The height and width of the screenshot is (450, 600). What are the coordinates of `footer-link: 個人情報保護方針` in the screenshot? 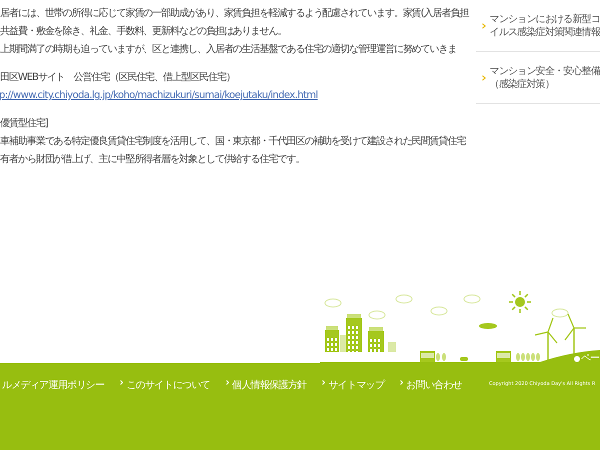 It's located at (266, 385).